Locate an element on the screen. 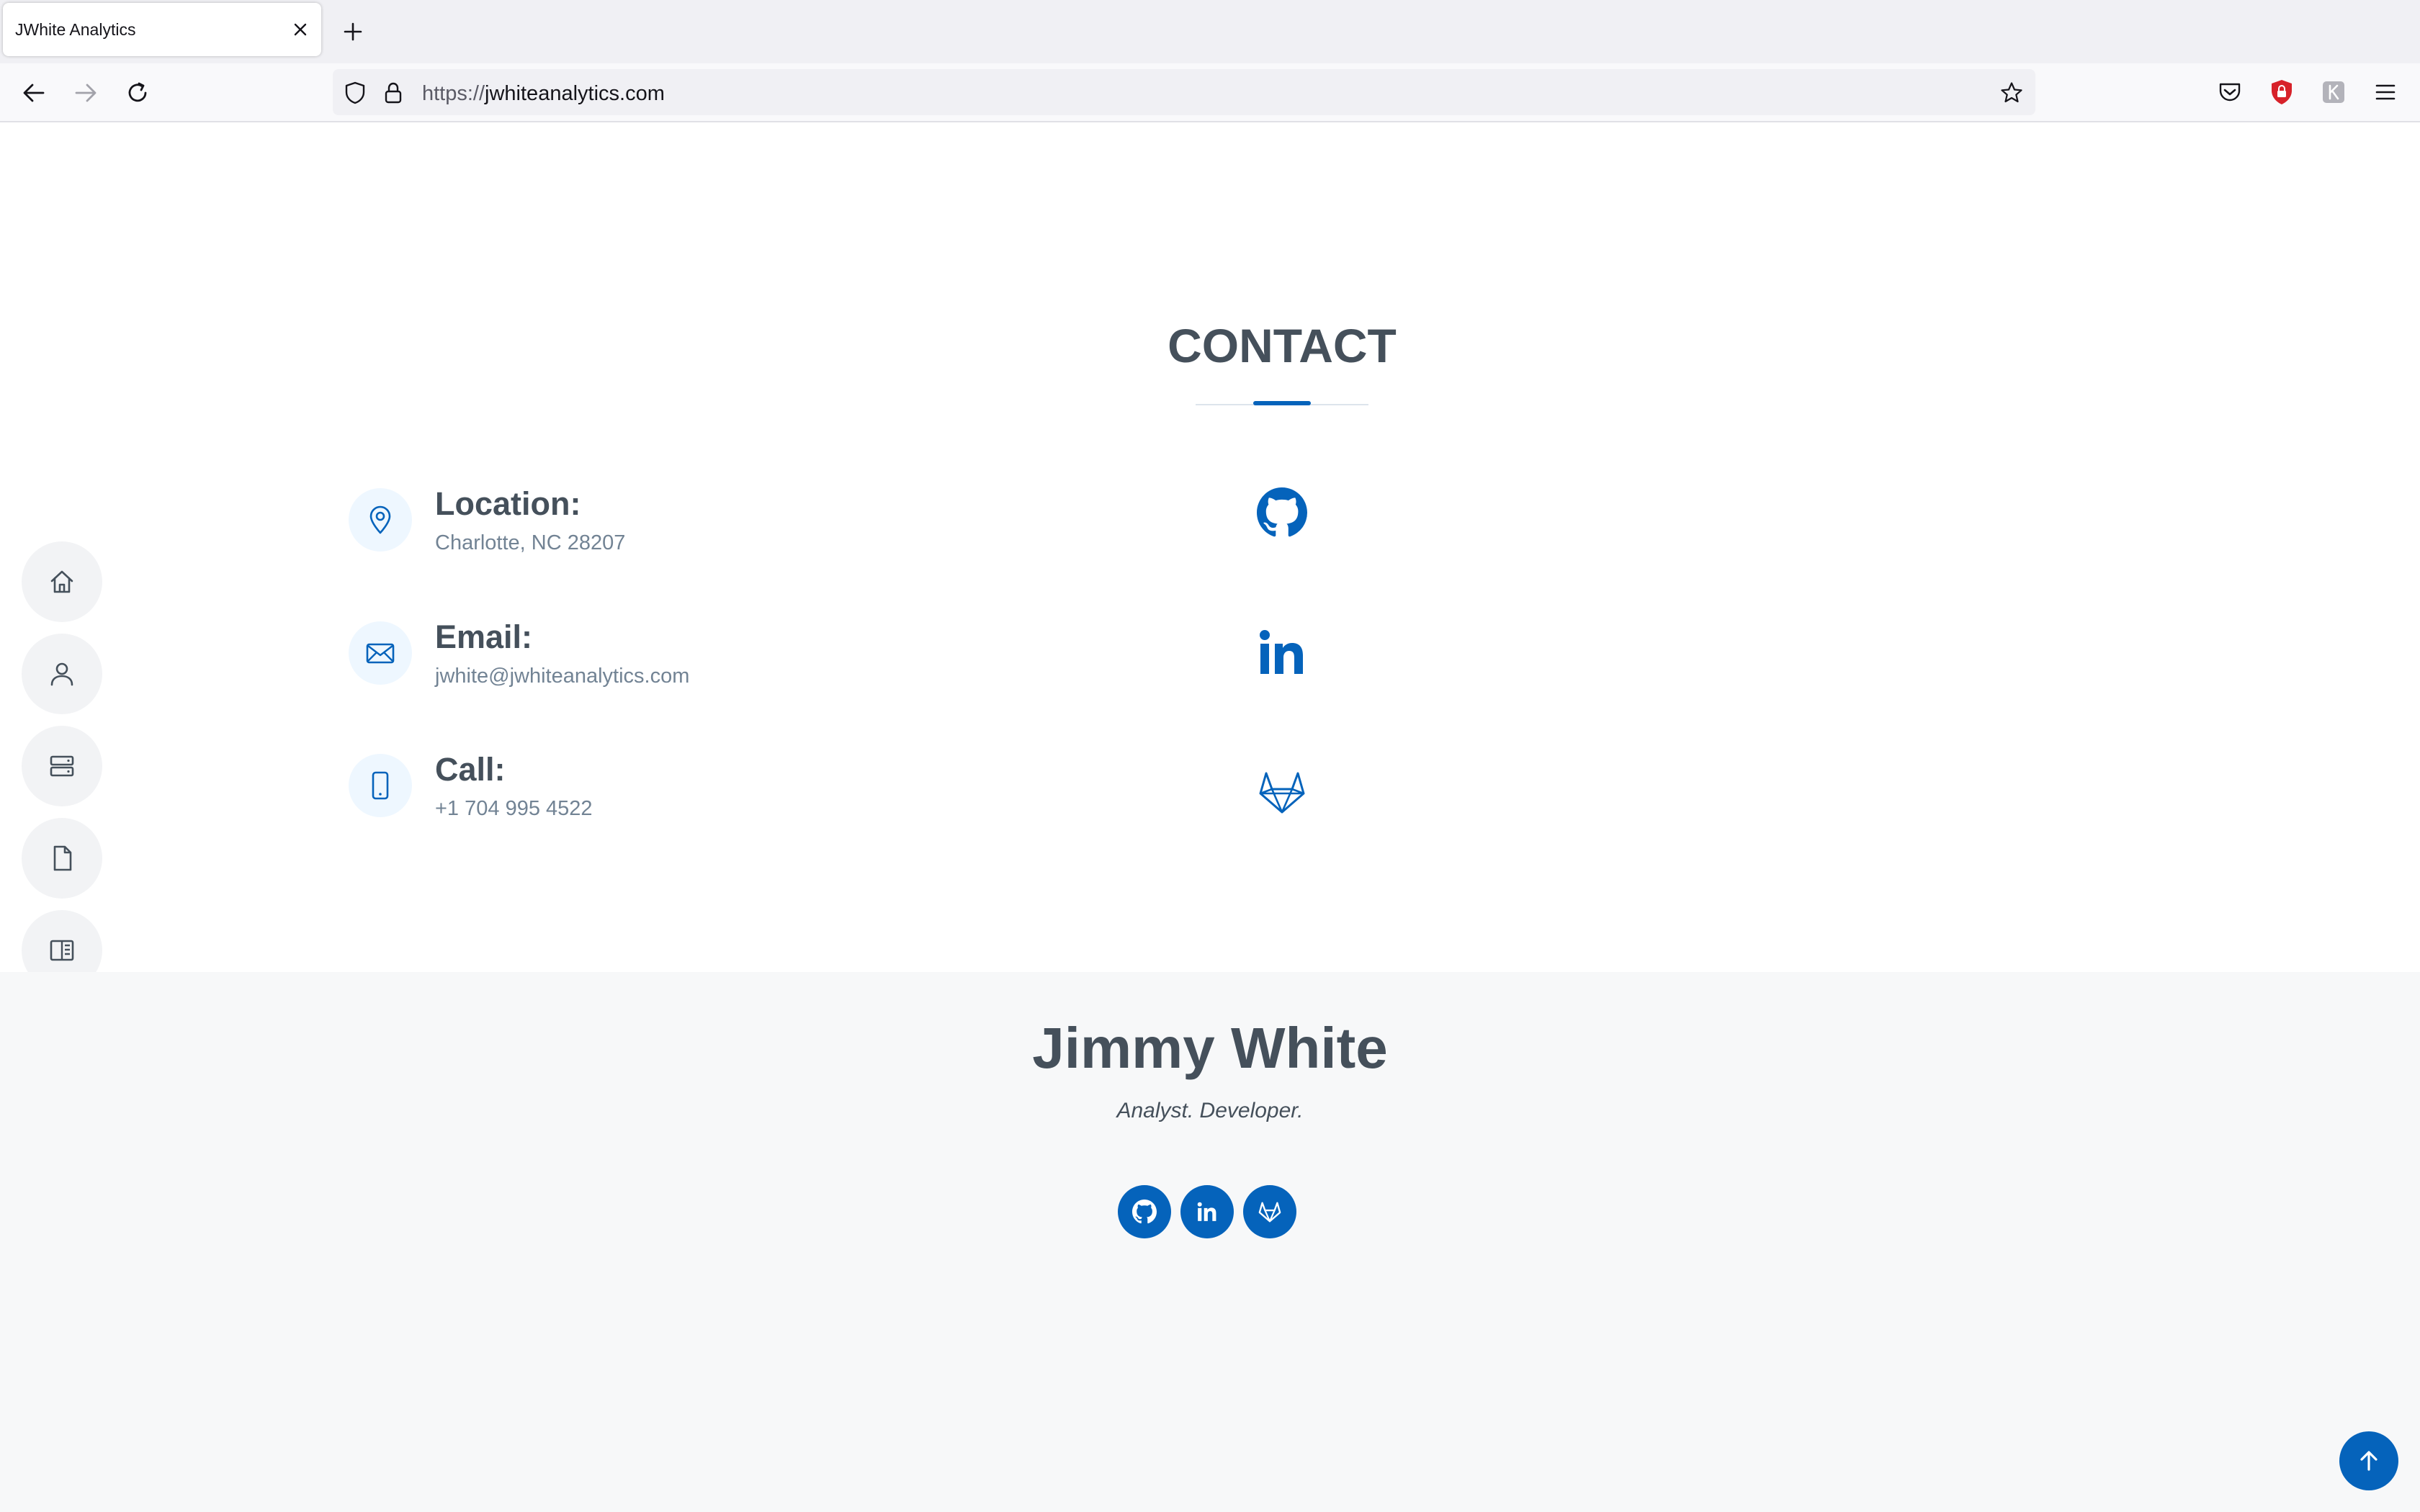 This screenshot has height=1512, width=2420. contact-call: Call: +1 704 995 4522 is located at coordinates (709, 805).